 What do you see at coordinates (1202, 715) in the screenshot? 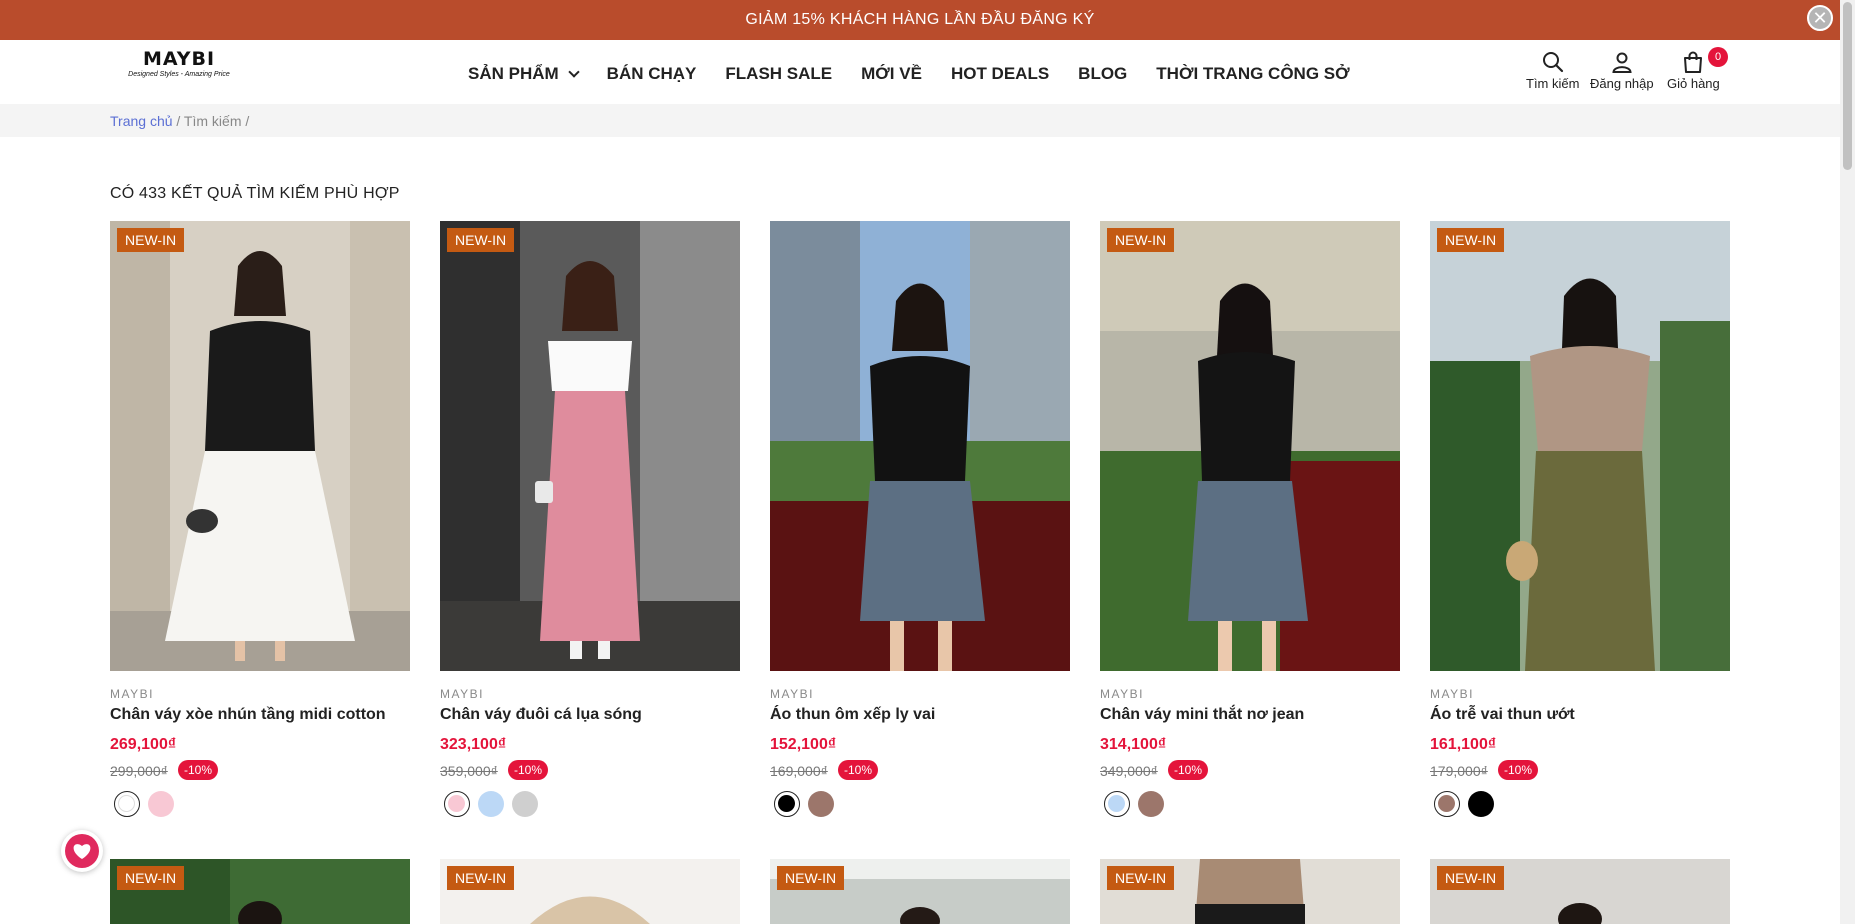
I see `product-name: Chân váy mini thắt nơ jean` at bounding box center [1202, 715].